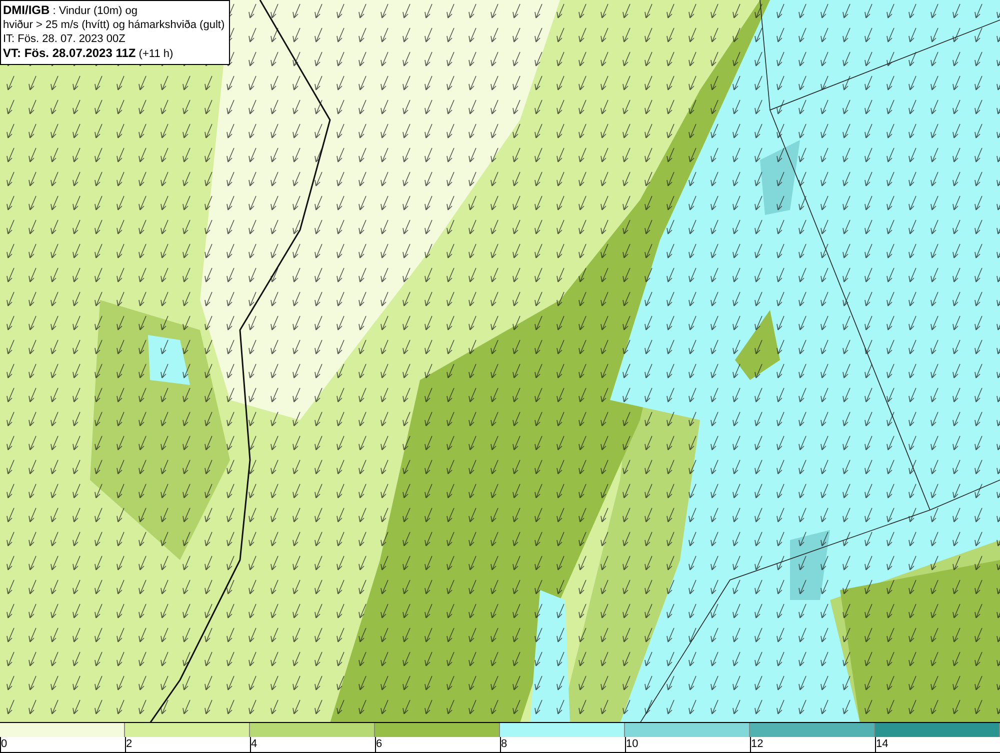 The width and height of the screenshot is (1000, 753). Describe the element at coordinates (114, 25) in the screenshot. I see `title-line: hviður > 25 m/s (hvítt) og hámarkshviða (gult)` at that location.